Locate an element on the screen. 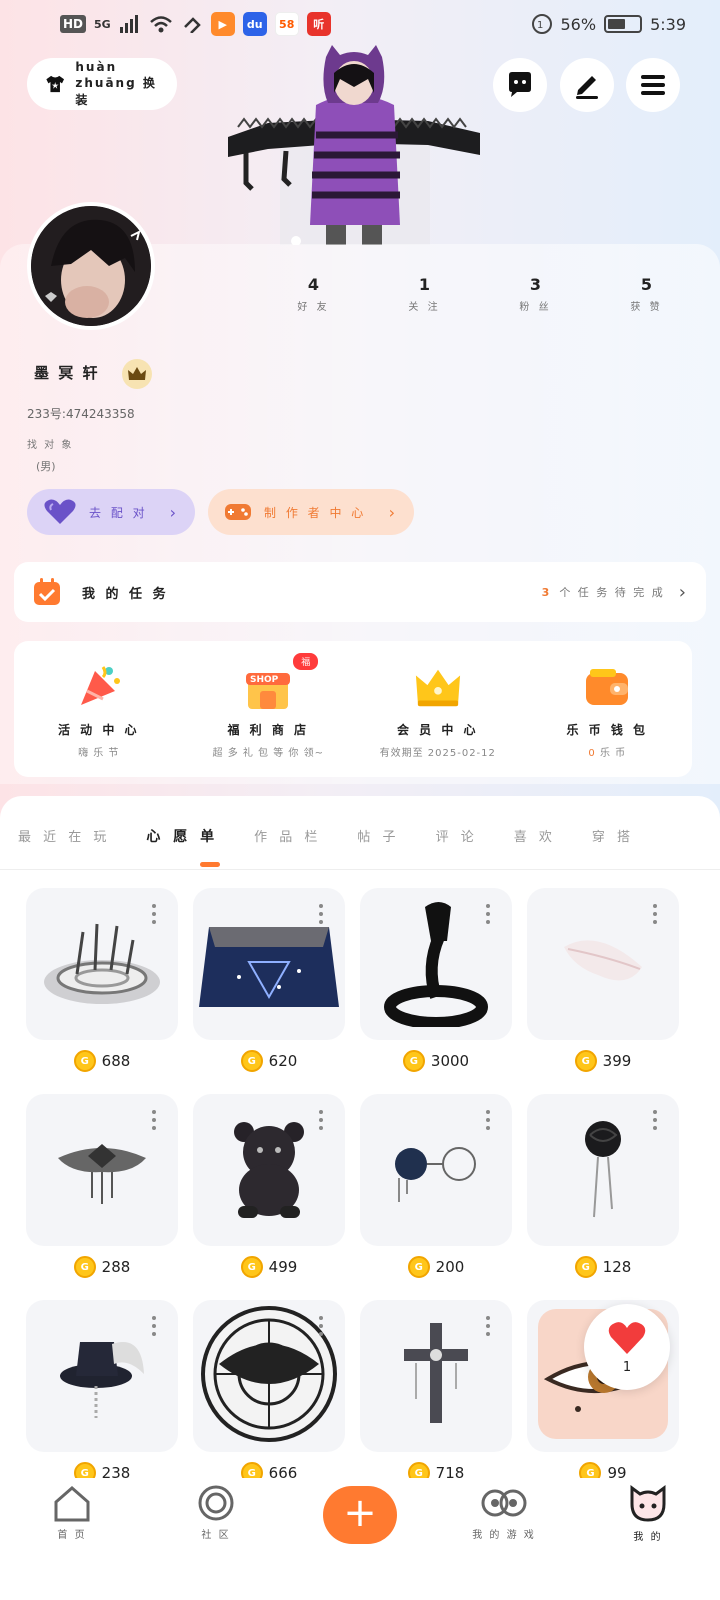 This screenshot has width=720, height=1600. nav-me: 我 的 is located at coordinates (648, 1513).